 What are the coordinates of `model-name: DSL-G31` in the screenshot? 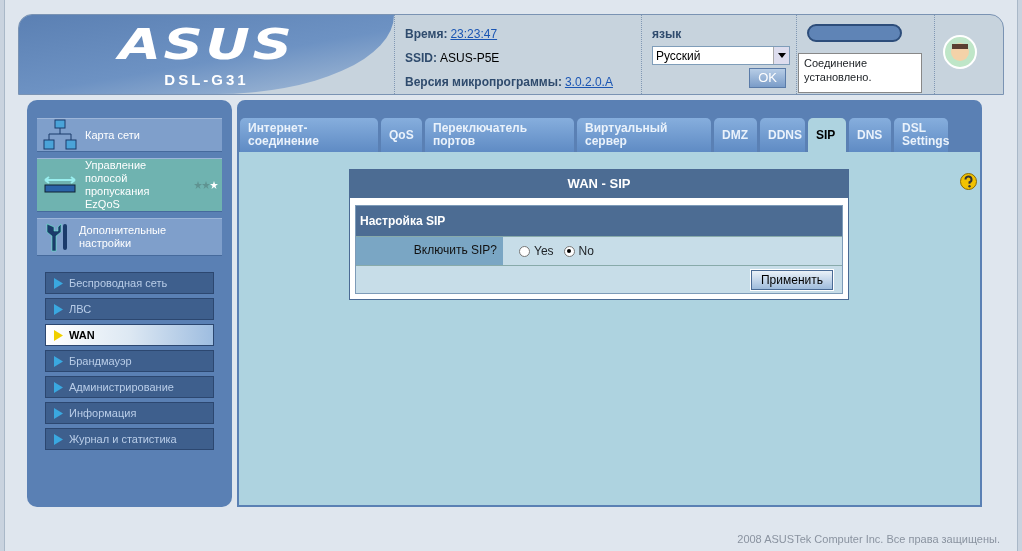 It's located at (206, 79).